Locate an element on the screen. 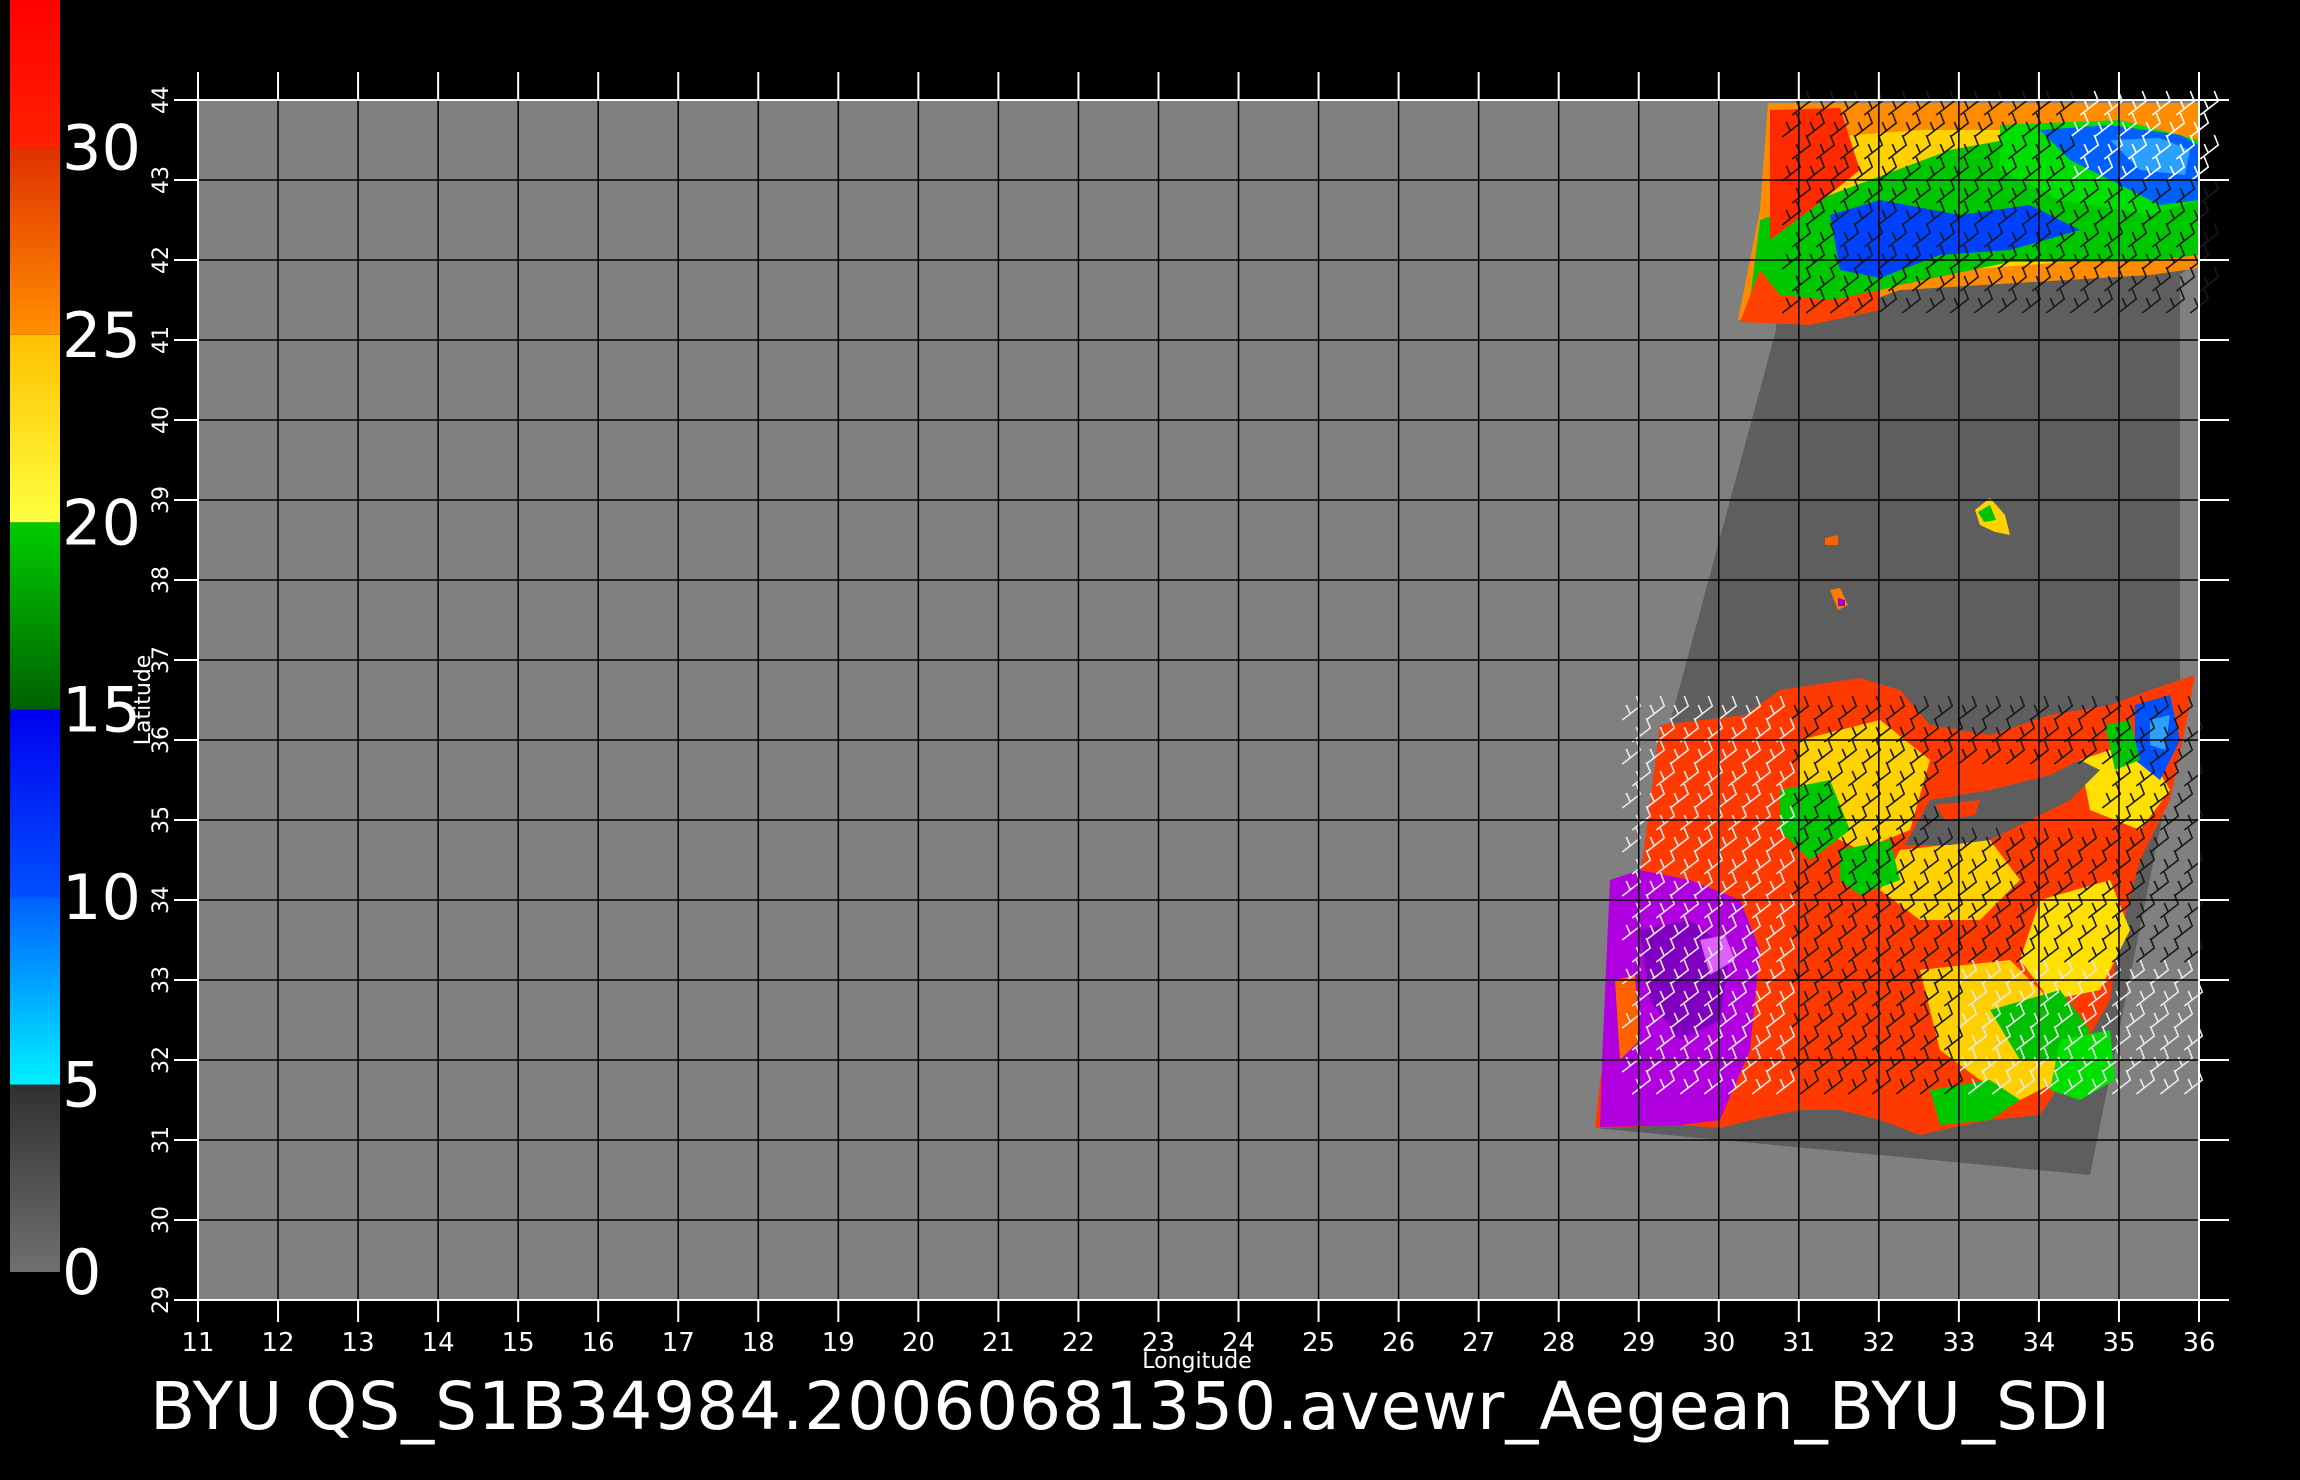  colorbar-tick-label: 15 is located at coordinates (101, 710).